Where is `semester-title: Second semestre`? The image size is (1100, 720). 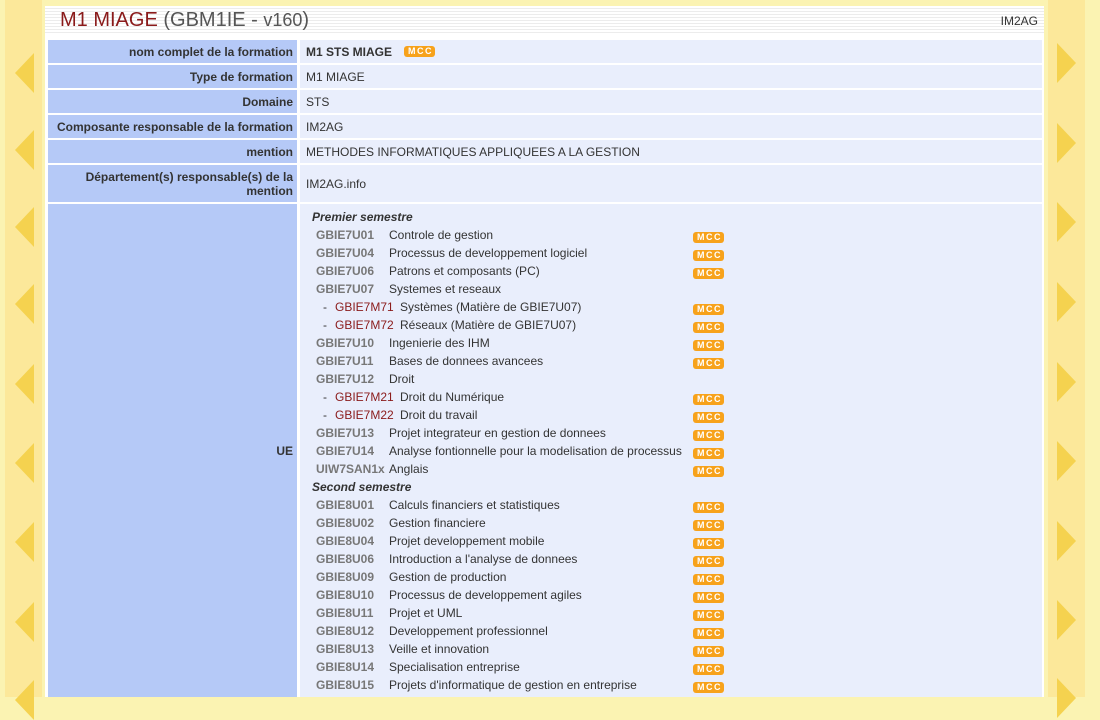
semester-title: Second semestre is located at coordinates (362, 487).